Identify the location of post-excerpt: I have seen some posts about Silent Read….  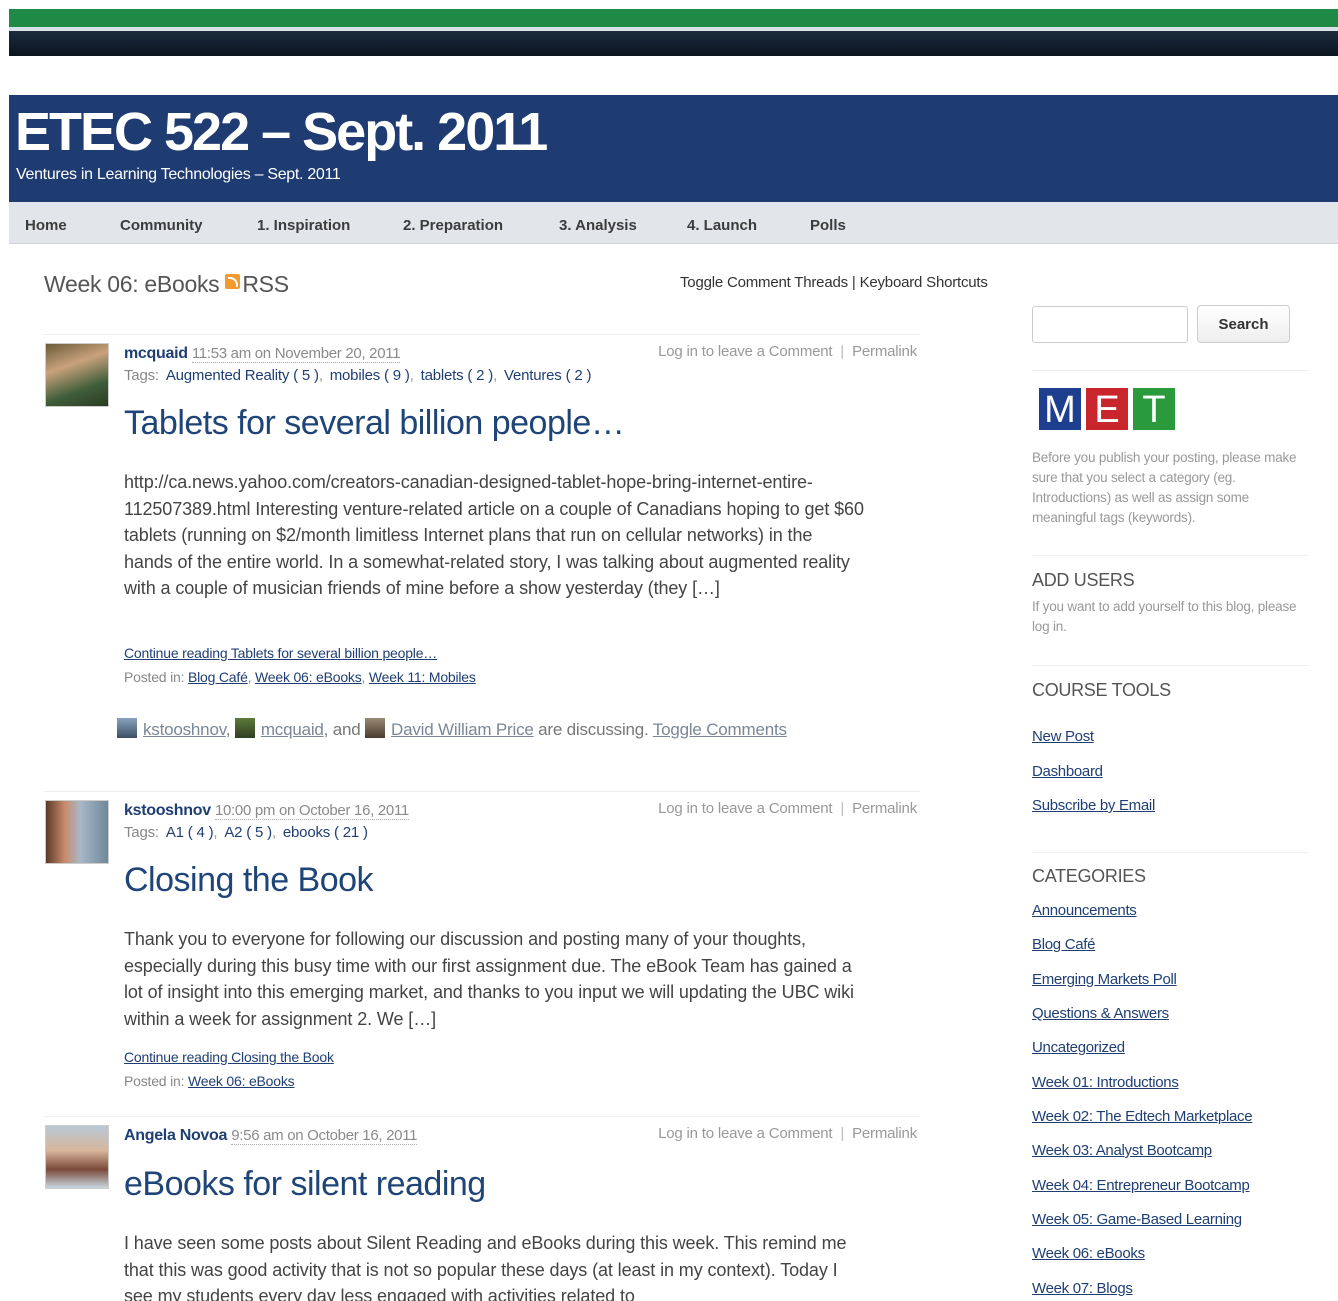
(485, 1267).